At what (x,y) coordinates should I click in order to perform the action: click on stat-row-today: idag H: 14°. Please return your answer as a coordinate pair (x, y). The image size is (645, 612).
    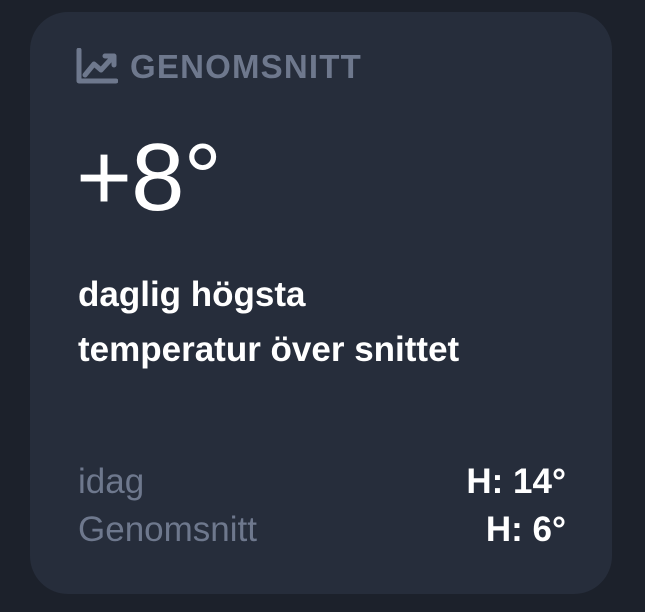
    Looking at the image, I should click on (322, 482).